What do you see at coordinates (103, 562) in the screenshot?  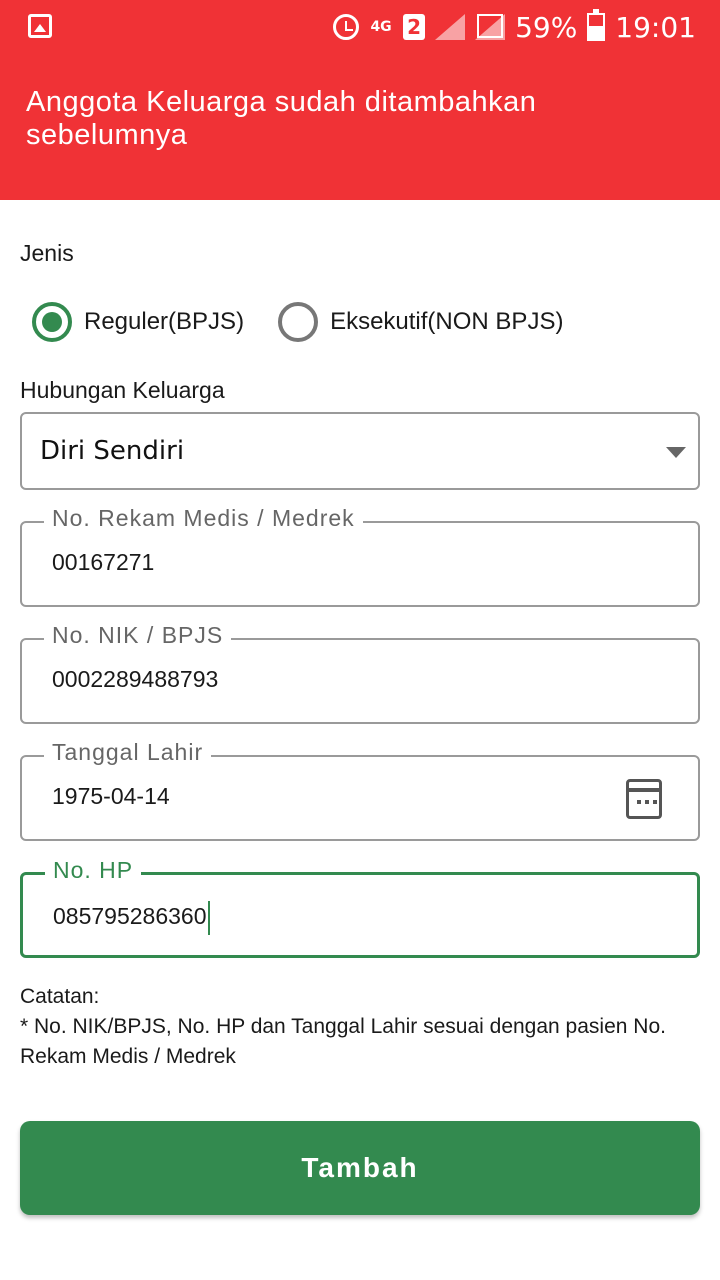 I see `medrek-value: 00167271` at bounding box center [103, 562].